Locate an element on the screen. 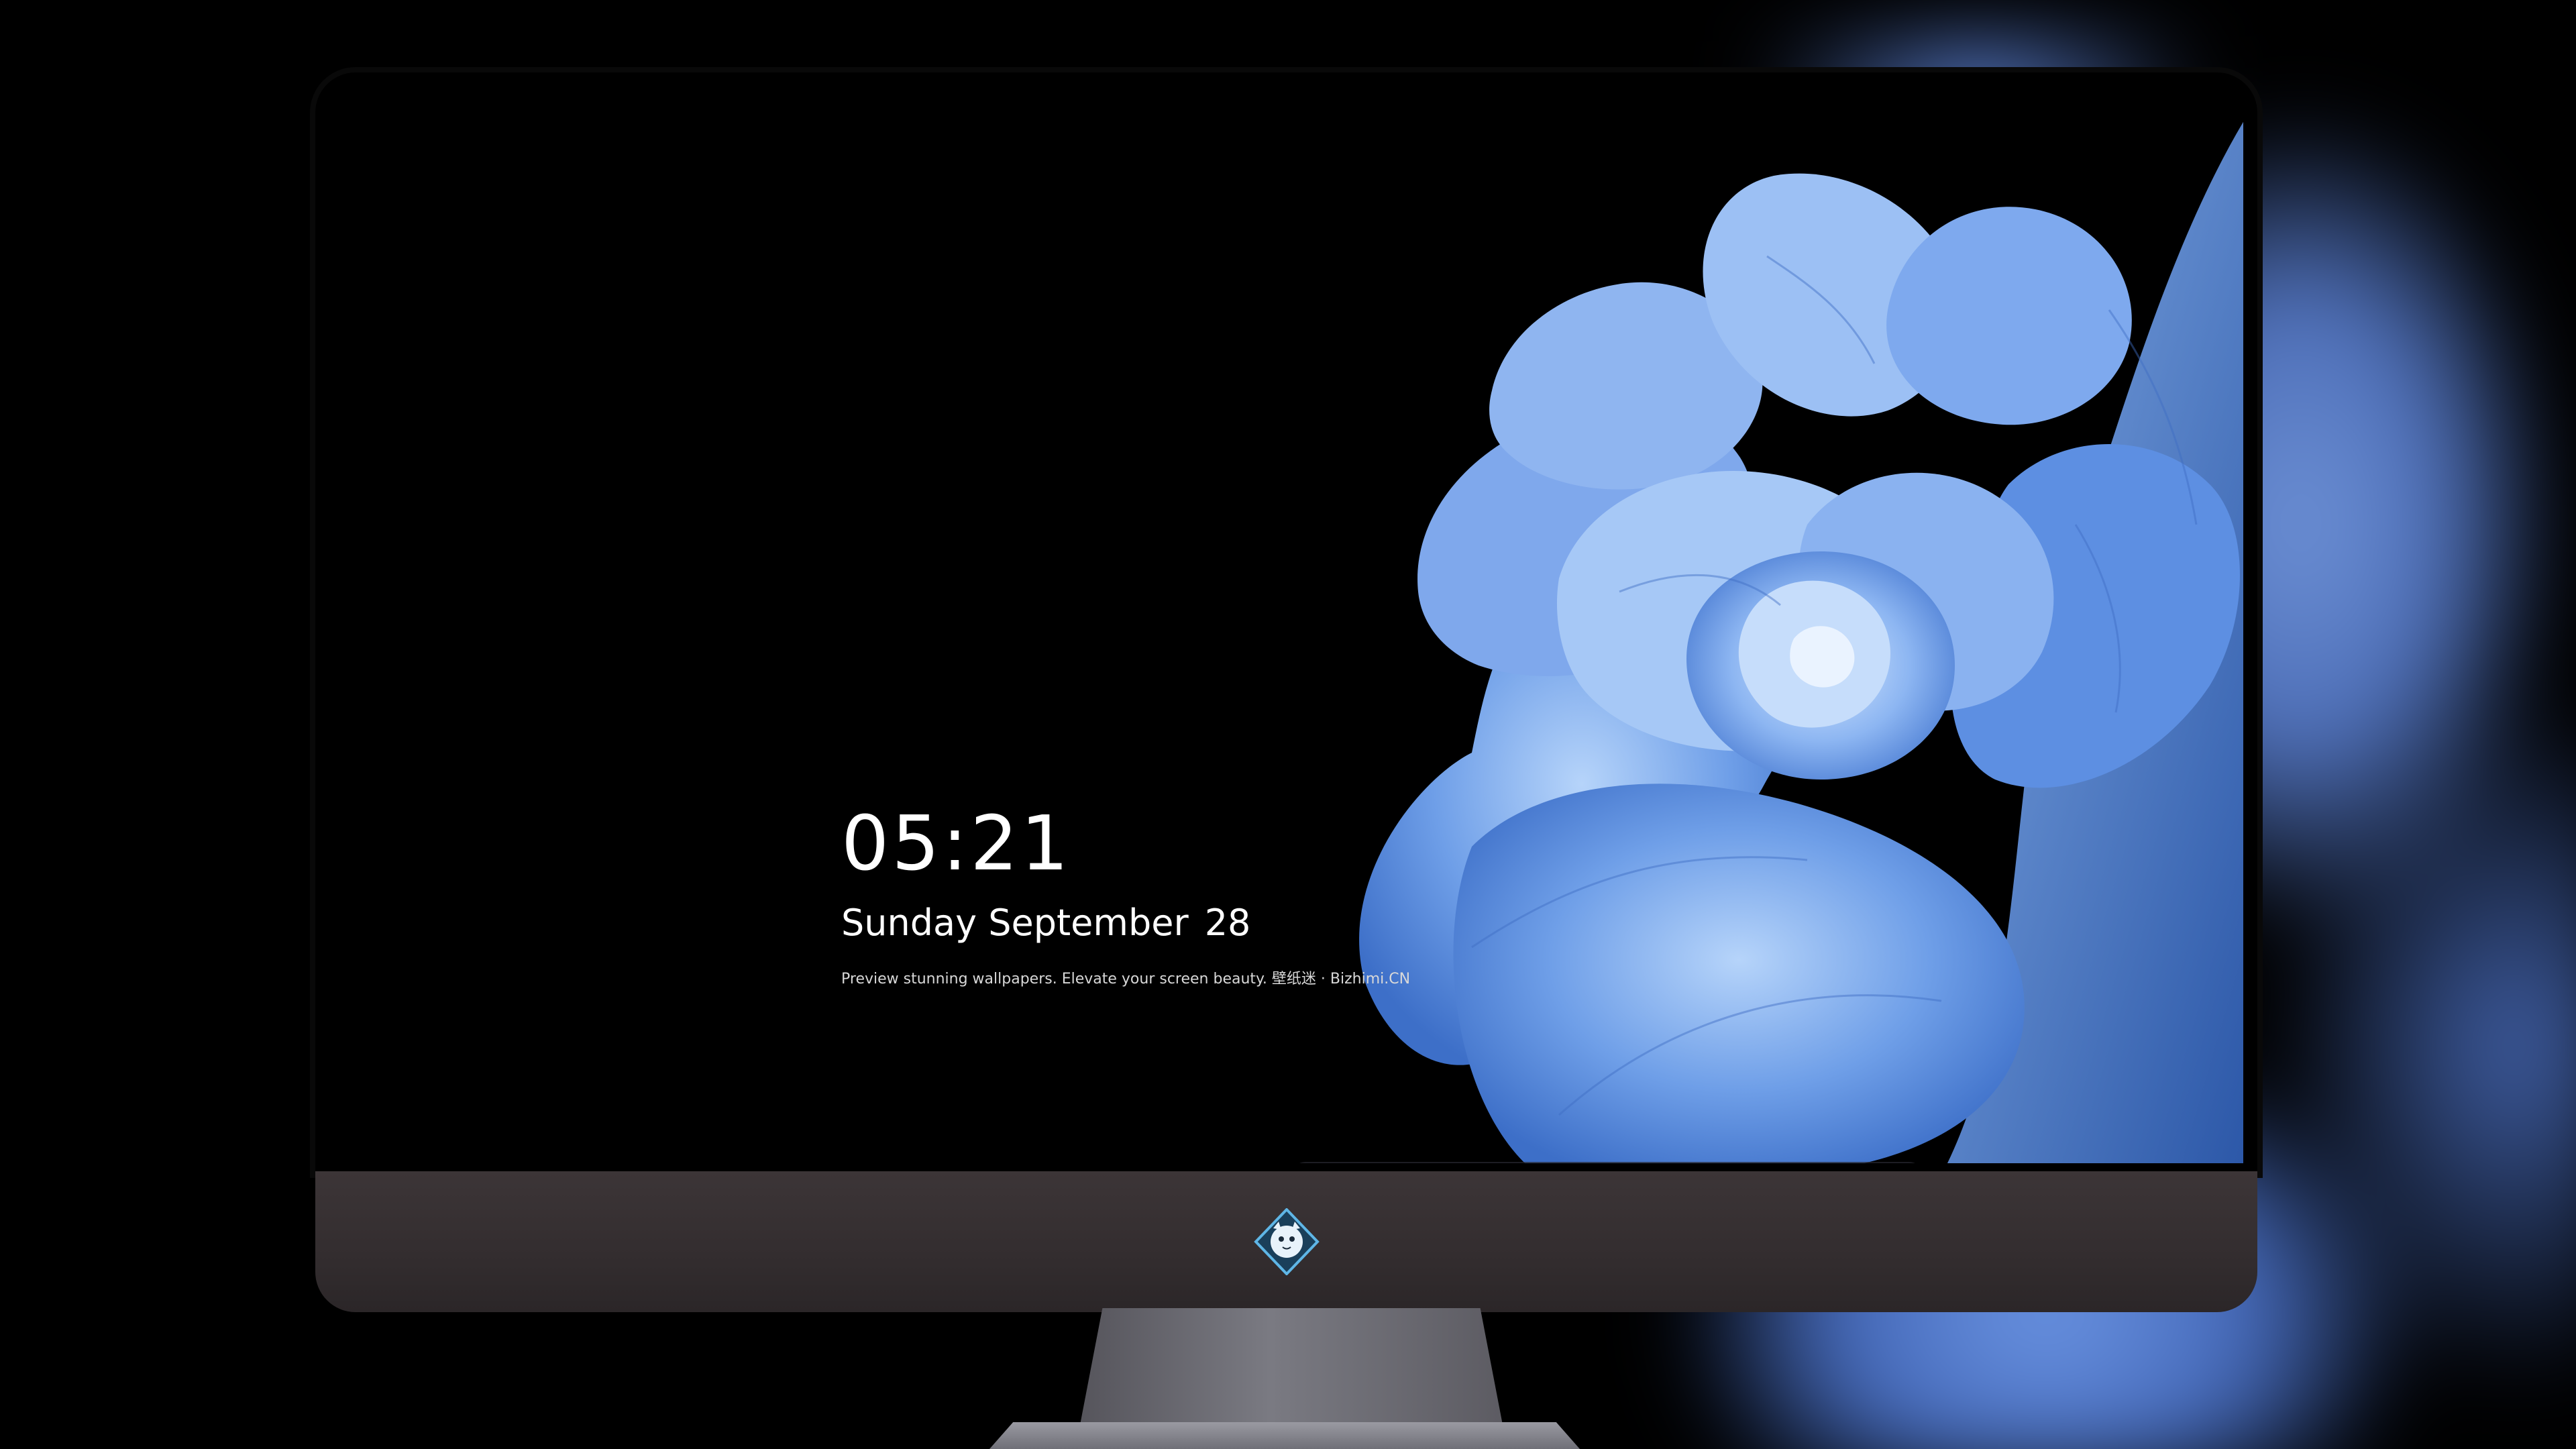 The width and height of the screenshot is (2576, 1449). clock-date: Sunday September 28 is located at coordinates (1125, 923).